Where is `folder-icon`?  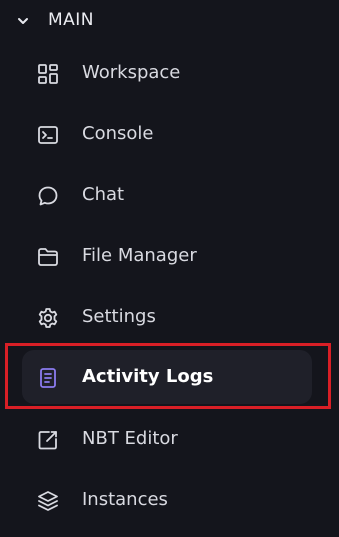 folder-icon is located at coordinates (48, 257).